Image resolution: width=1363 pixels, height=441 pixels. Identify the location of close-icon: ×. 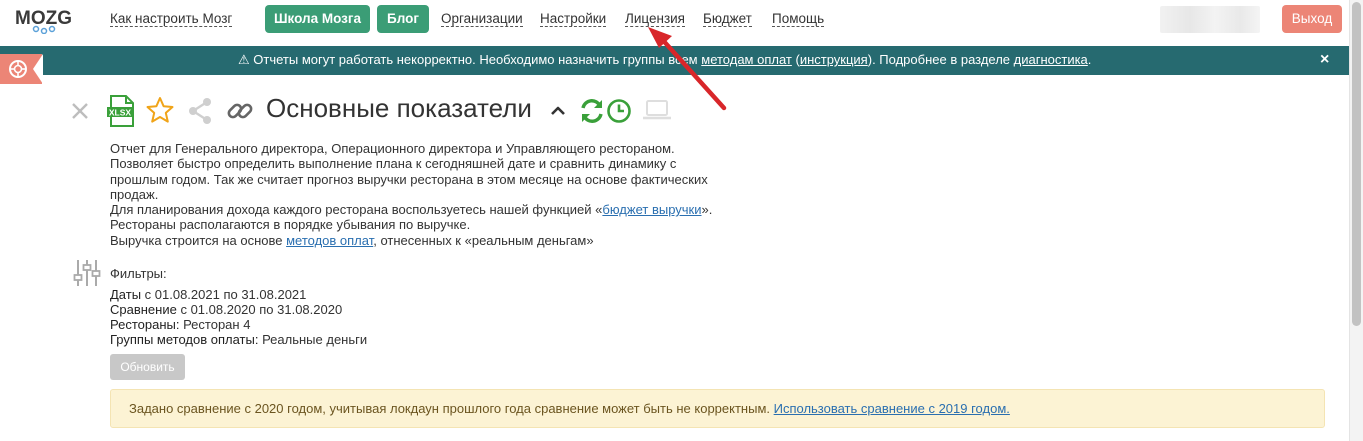
(1324, 60).